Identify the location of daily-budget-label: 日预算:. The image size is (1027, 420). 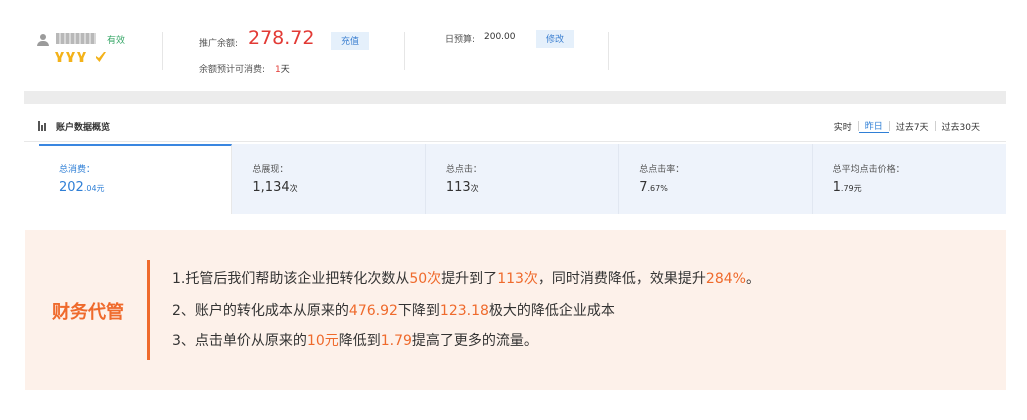
(460, 40).